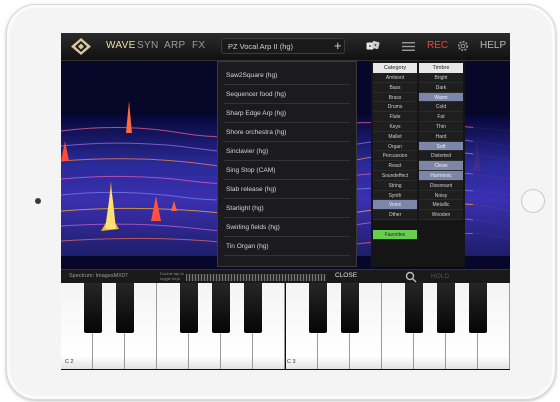 Image resolution: width=560 pixels, height=402 pixels. What do you see at coordinates (287, 208) in the screenshot?
I see `list-item: Starlight (hg)` at bounding box center [287, 208].